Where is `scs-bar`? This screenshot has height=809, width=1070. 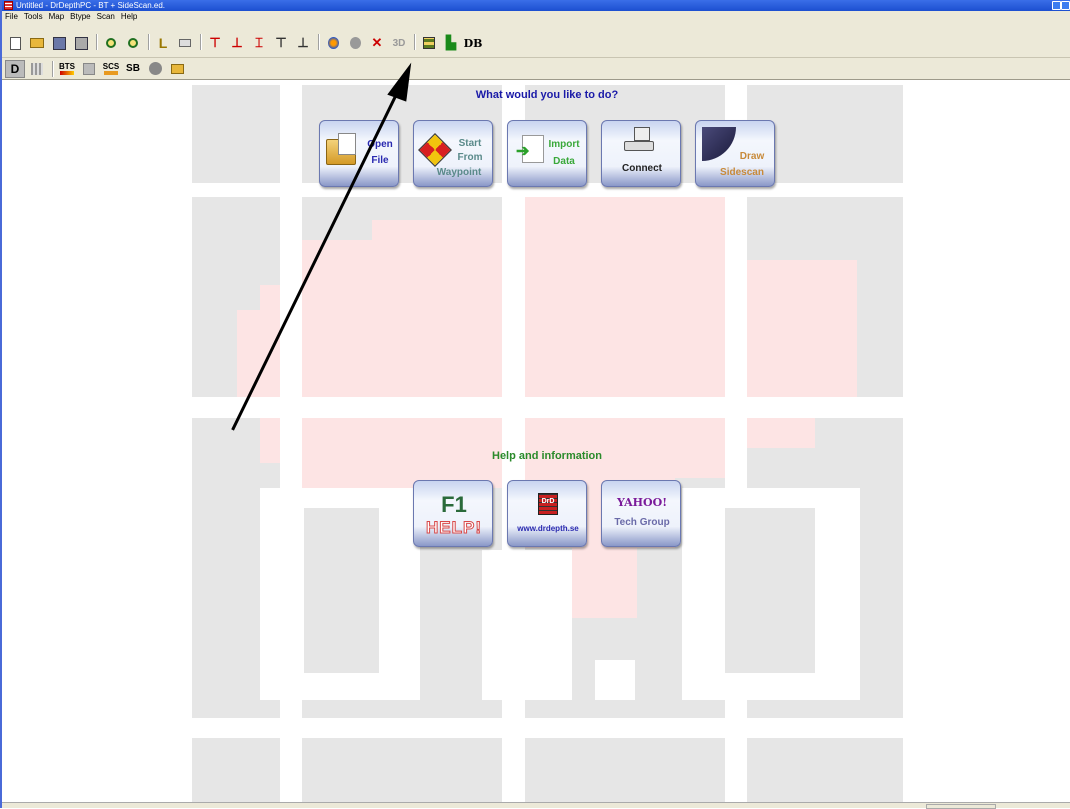 scs-bar is located at coordinates (111, 72).